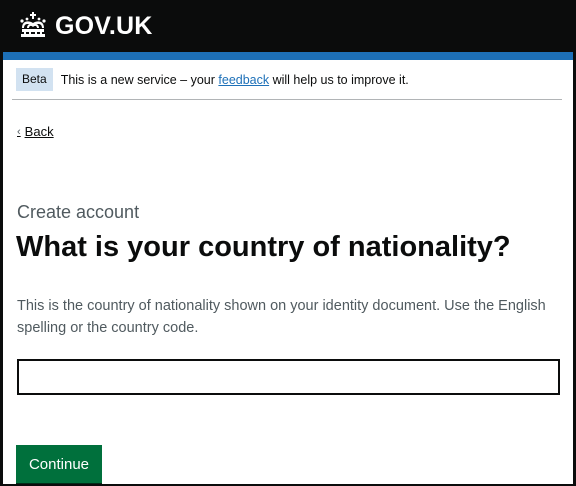  What do you see at coordinates (288, 377) in the screenshot?
I see `nationality-input` at bounding box center [288, 377].